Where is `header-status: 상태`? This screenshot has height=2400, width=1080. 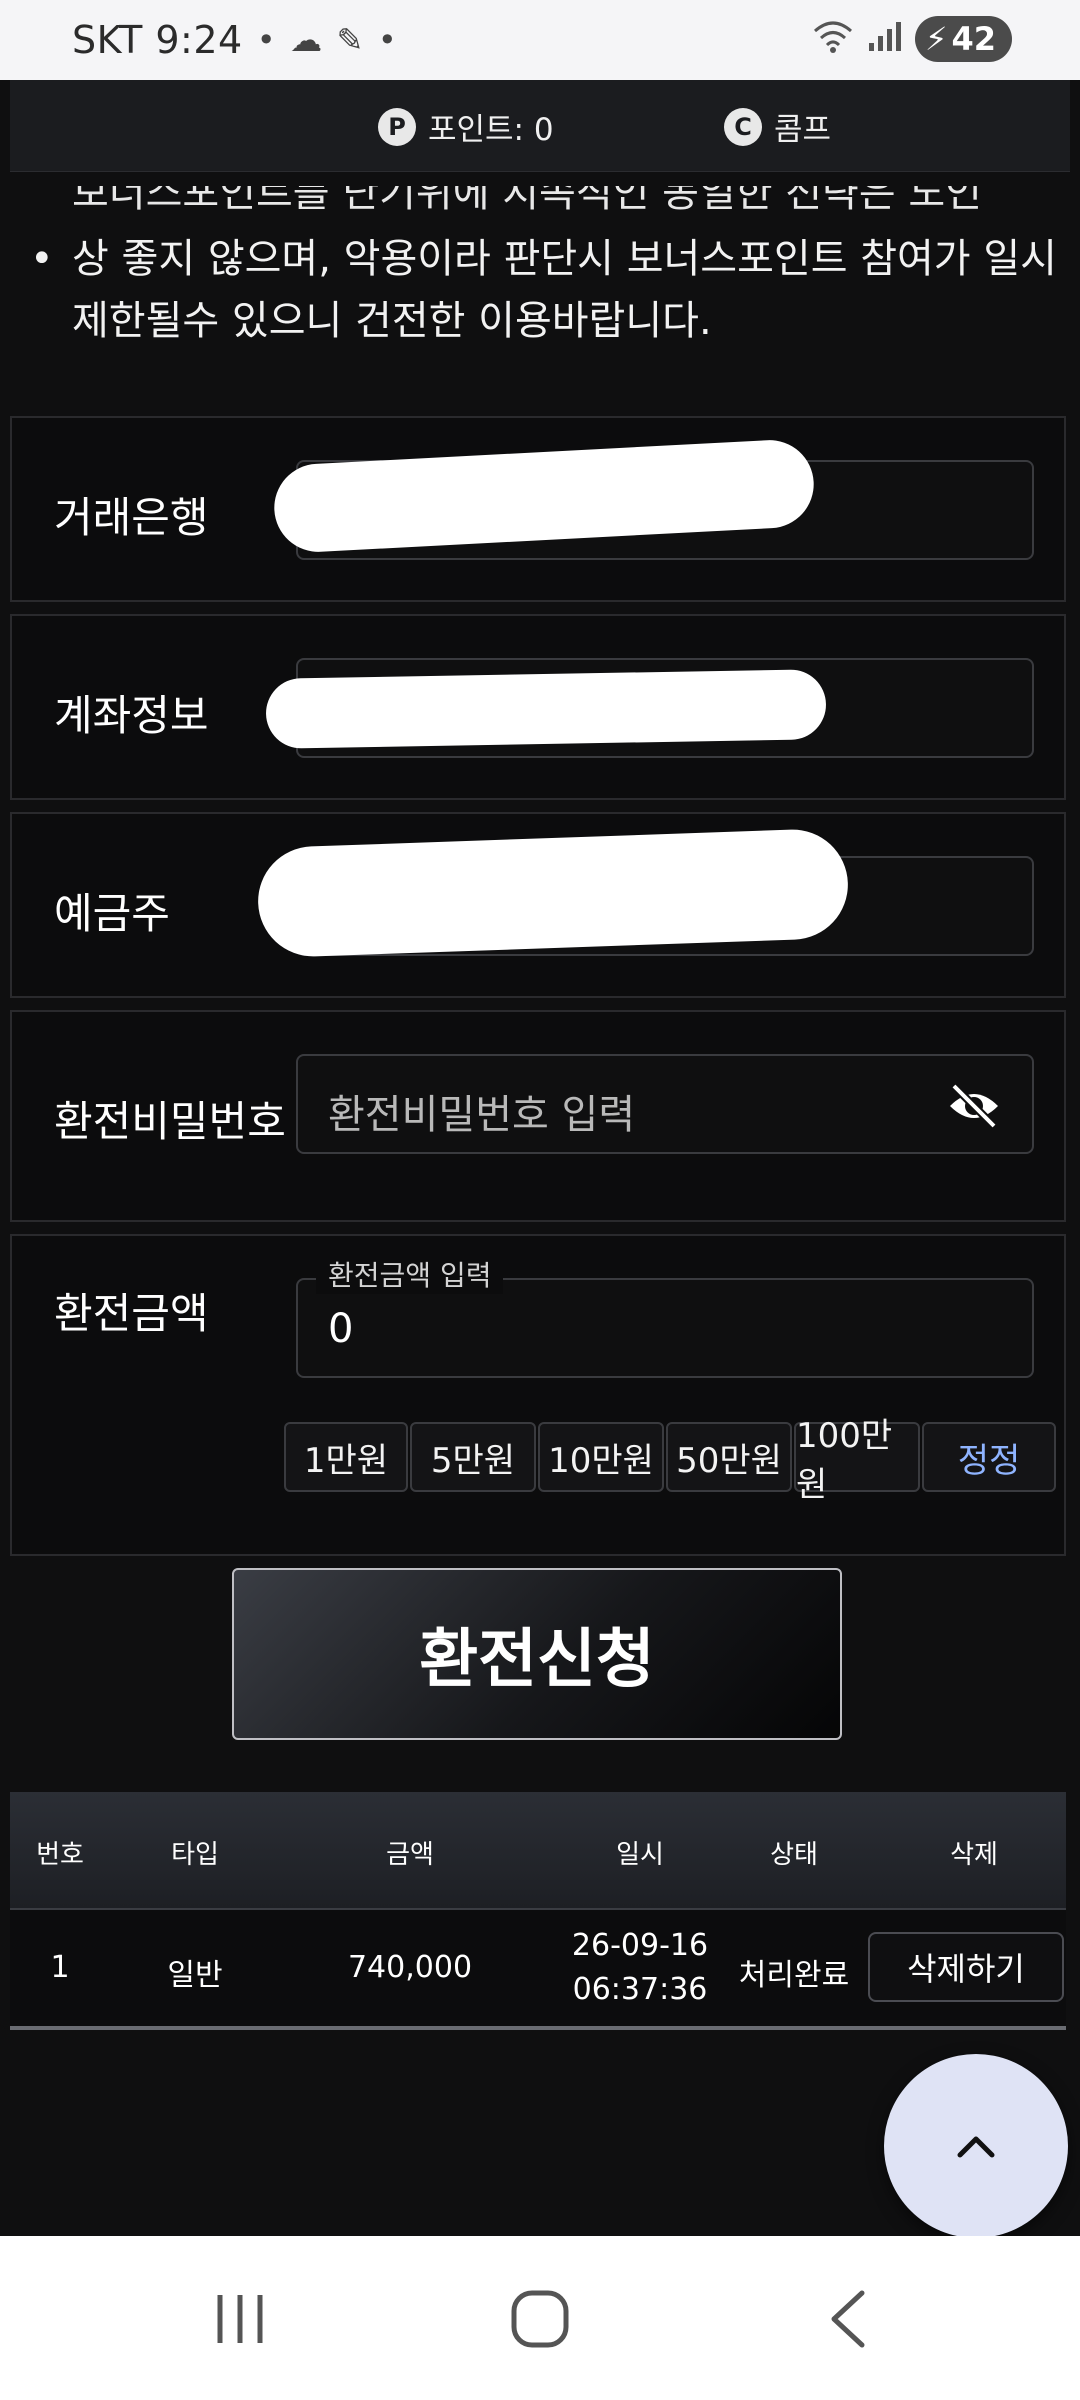 header-status: 상태 is located at coordinates (794, 1855).